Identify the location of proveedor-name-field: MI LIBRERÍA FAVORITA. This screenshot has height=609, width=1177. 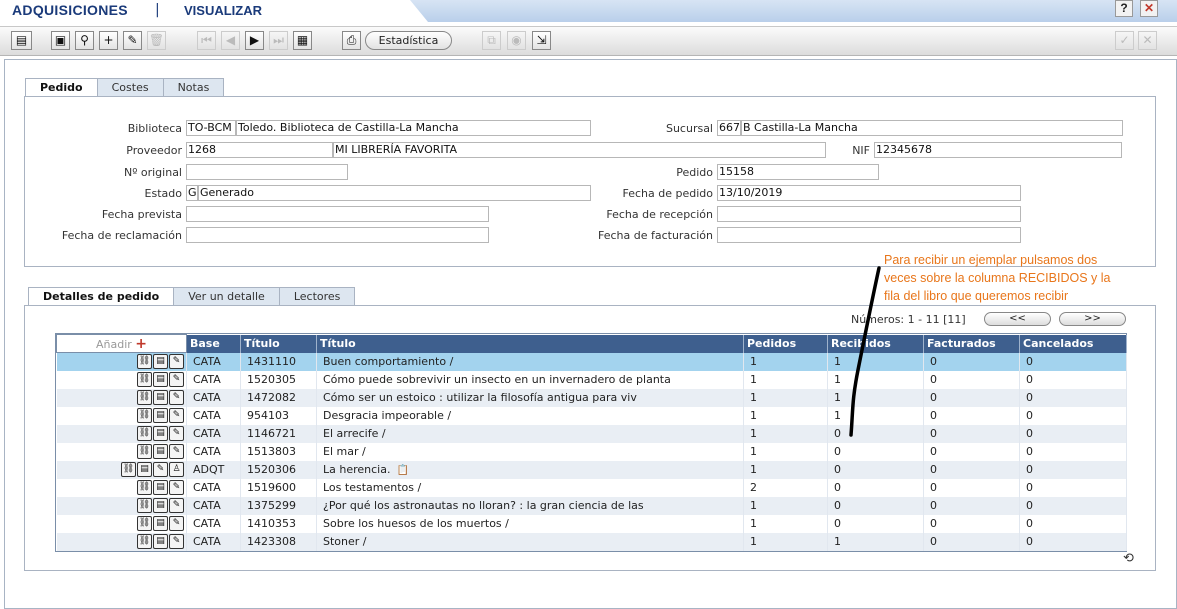
(579, 150).